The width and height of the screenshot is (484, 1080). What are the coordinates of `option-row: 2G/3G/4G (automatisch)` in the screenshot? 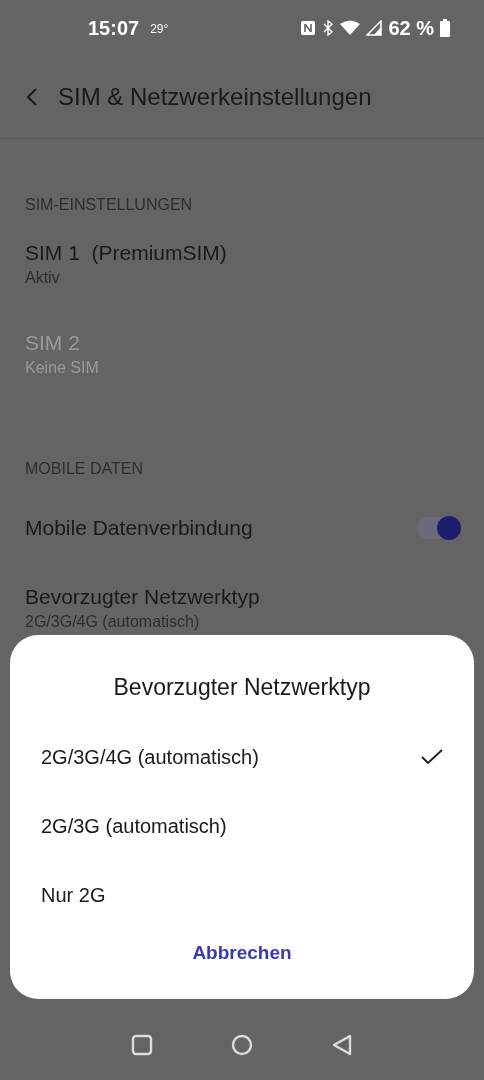 It's located at (242, 756).